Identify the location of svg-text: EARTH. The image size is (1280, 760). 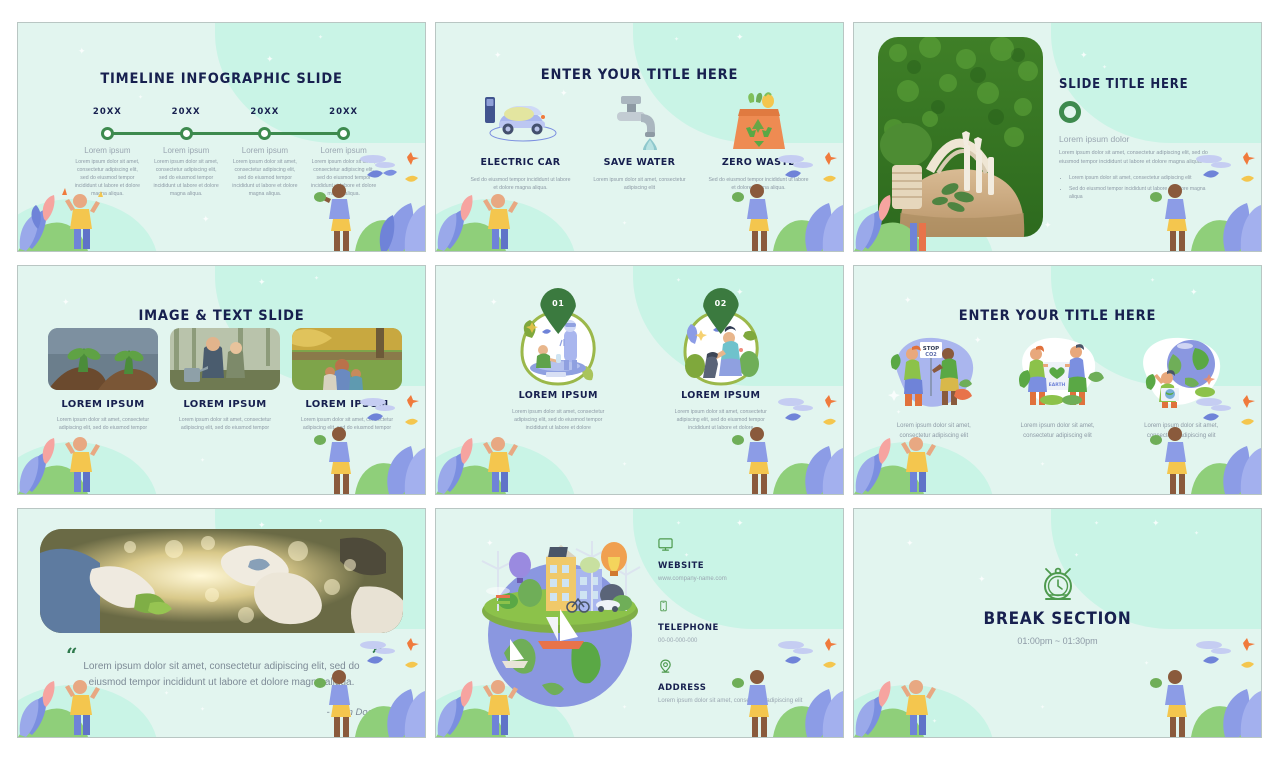
(1056, 385).